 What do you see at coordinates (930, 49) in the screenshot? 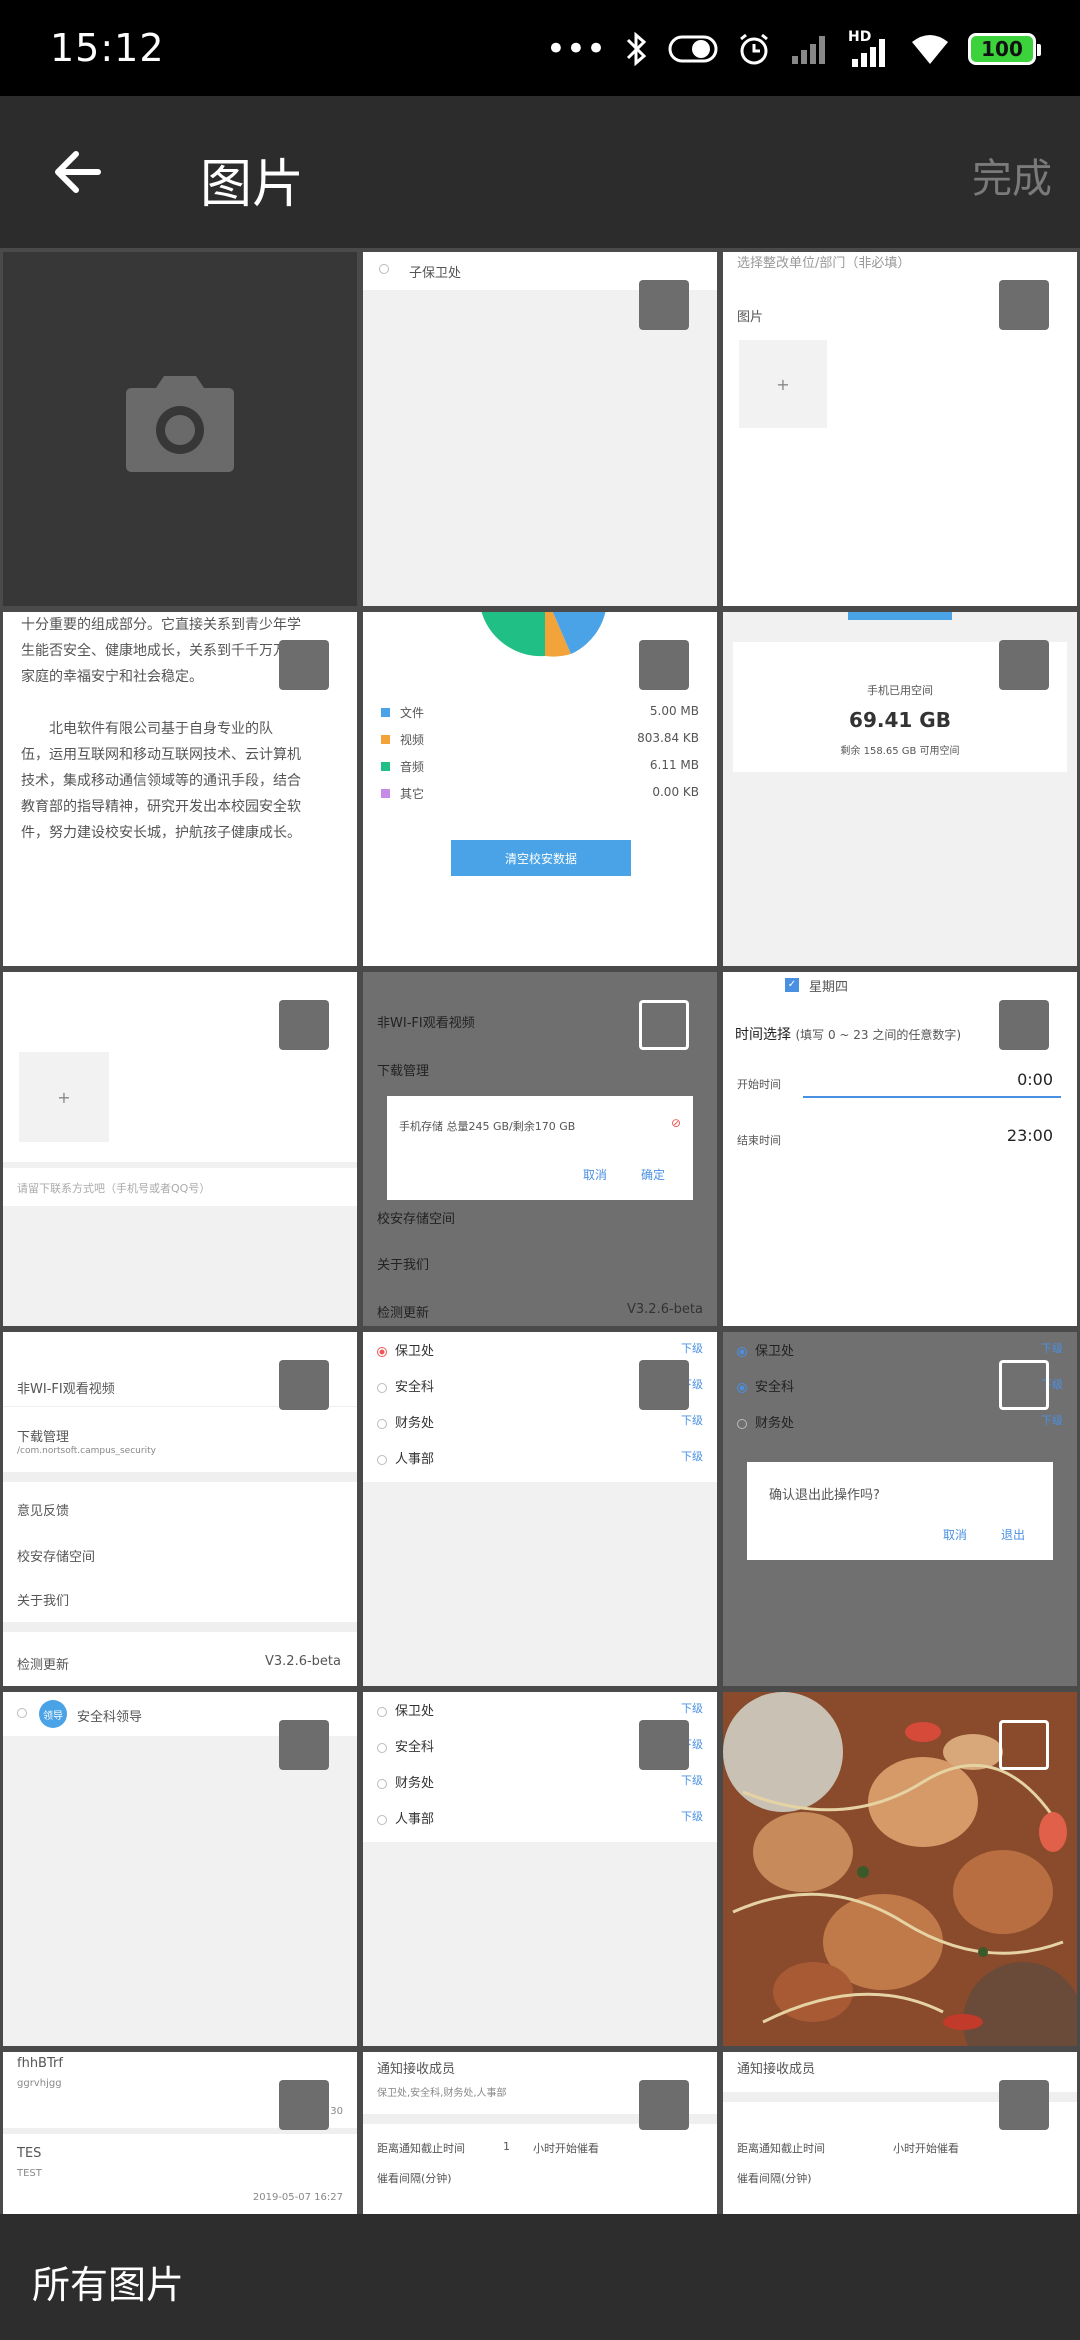
I see `wifi-icon` at bounding box center [930, 49].